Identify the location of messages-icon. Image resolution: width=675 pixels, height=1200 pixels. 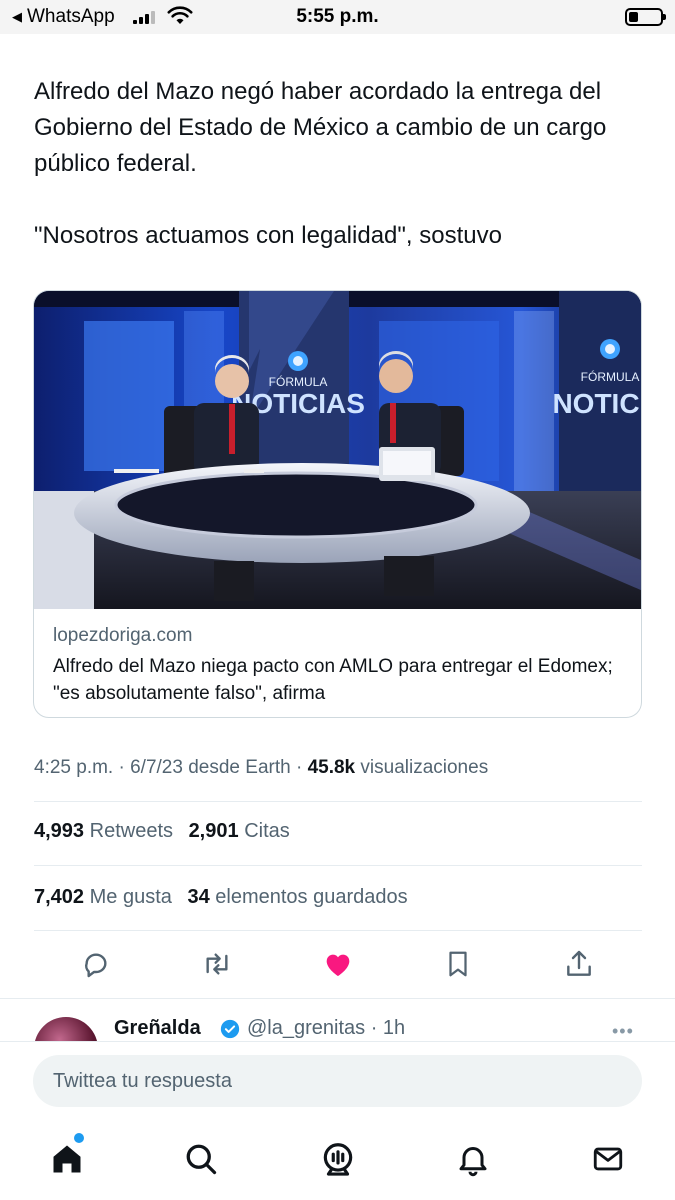
(608, 1159).